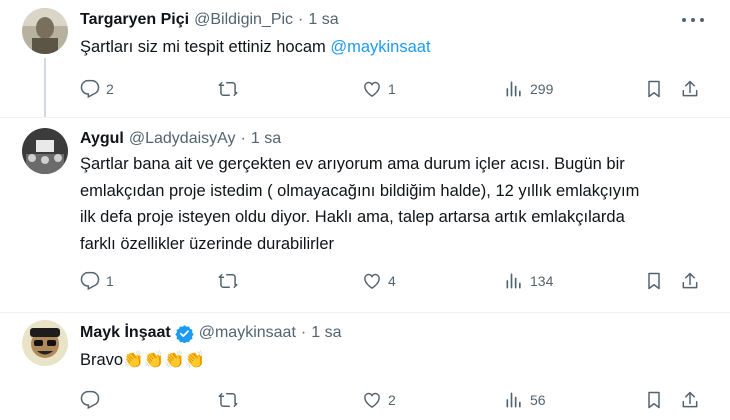  What do you see at coordinates (164, 360) in the screenshot?
I see `clap-emoji: 👏👏👏👏` at bounding box center [164, 360].